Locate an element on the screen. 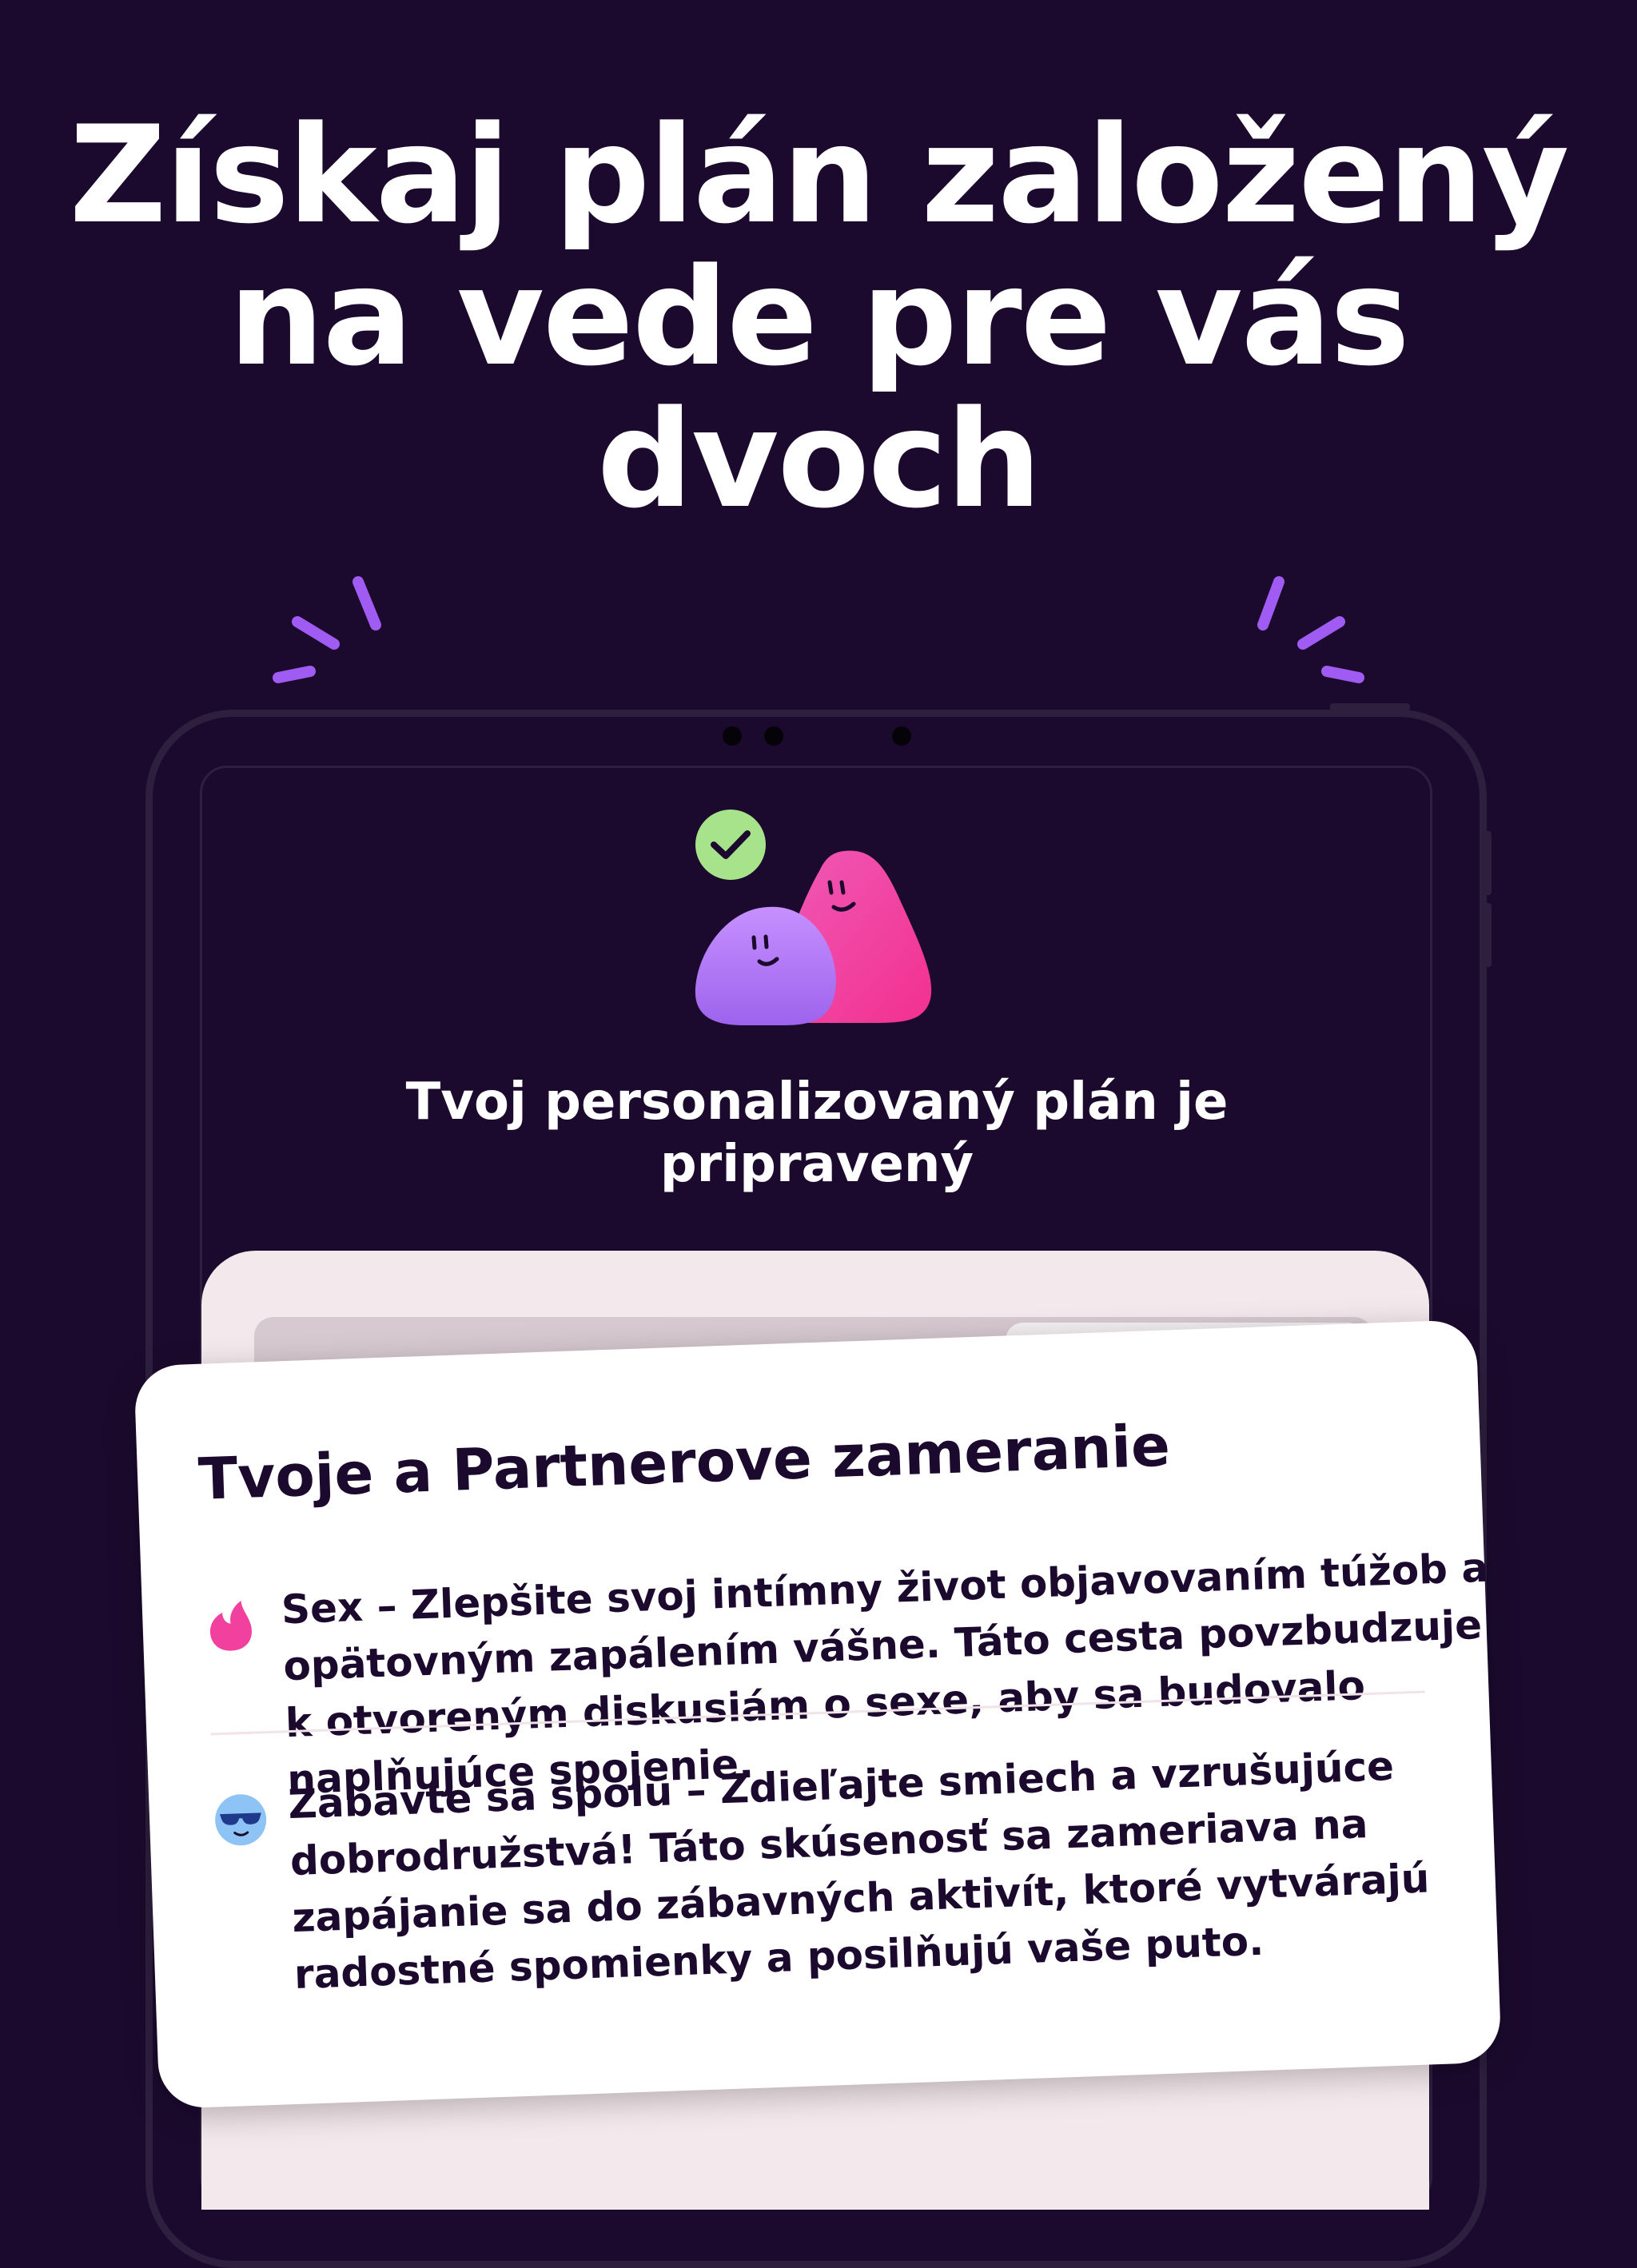 The width and height of the screenshot is (1637, 2268). check-badge-icon is located at coordinates (730, 845).